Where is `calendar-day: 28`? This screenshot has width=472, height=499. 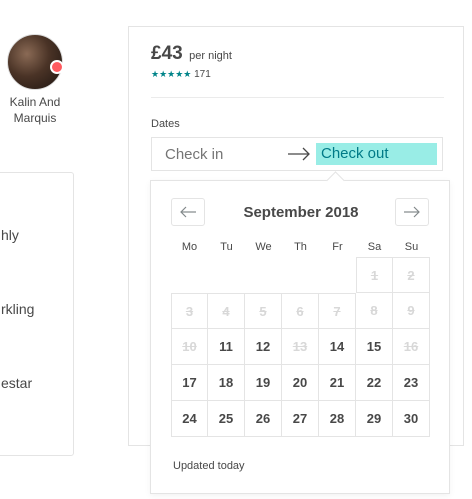 calendar-day: 28 is located at coordinates (337, 419).